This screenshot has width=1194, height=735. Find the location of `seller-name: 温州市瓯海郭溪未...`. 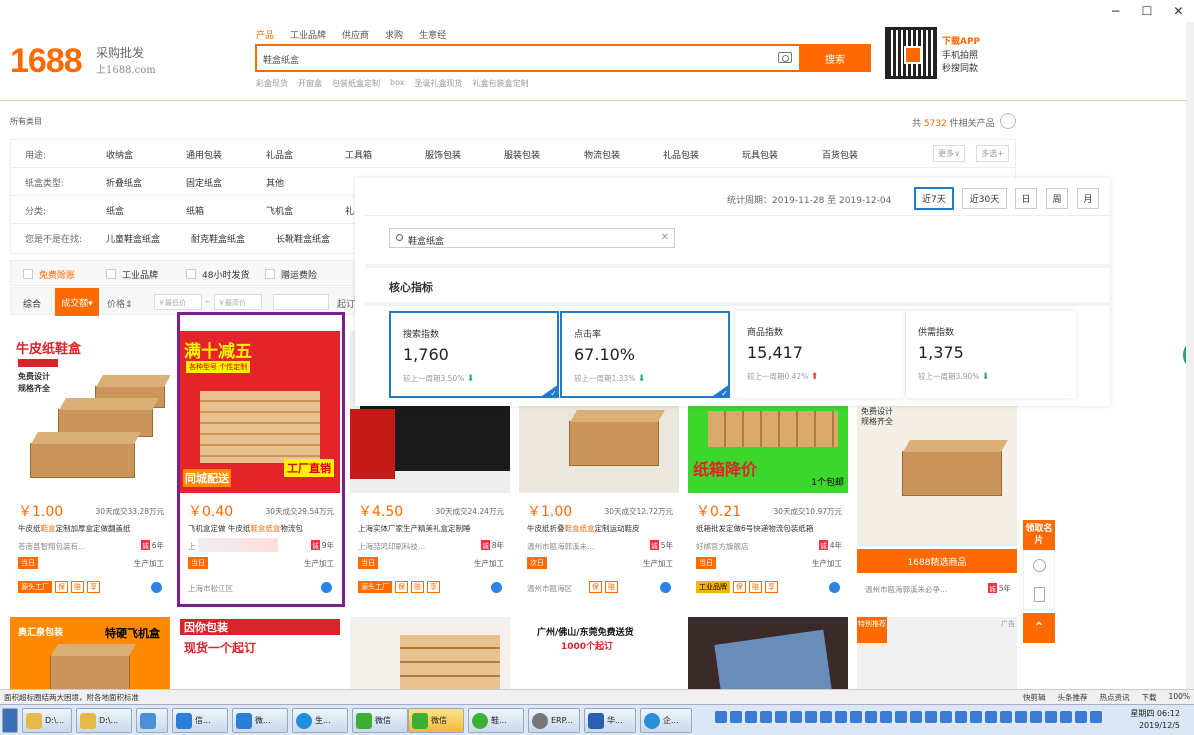

seller-name: 温州市瓯海郭溪未... is located at coordinates (577, 546).